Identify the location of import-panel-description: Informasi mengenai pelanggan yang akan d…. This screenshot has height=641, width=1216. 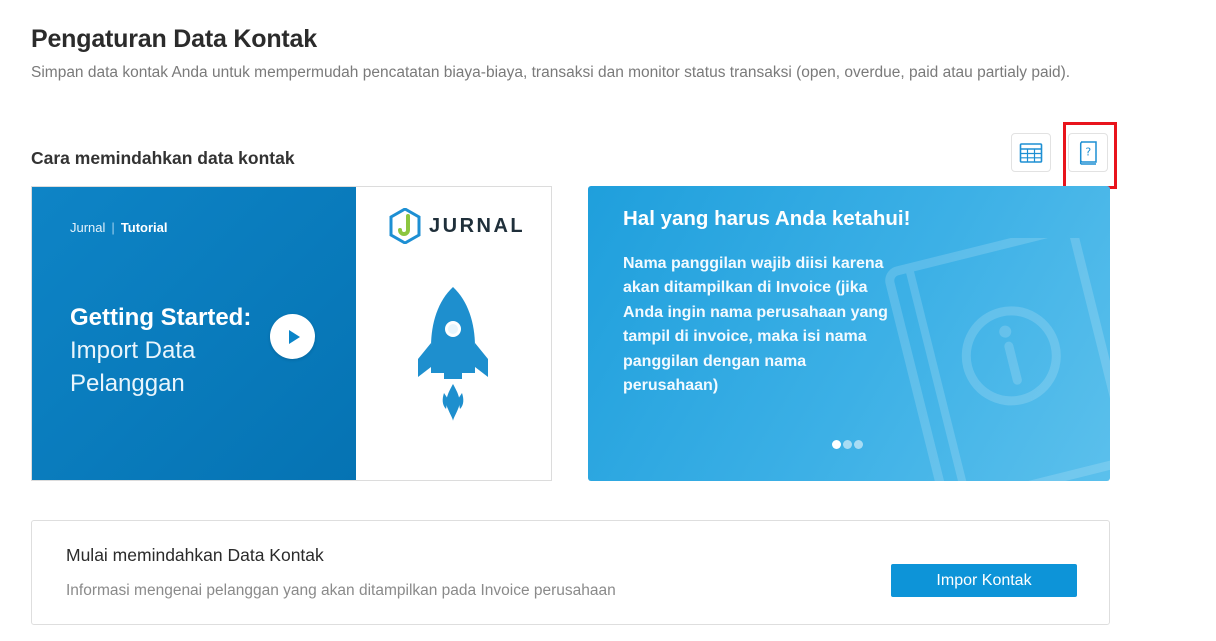
(341, 590).